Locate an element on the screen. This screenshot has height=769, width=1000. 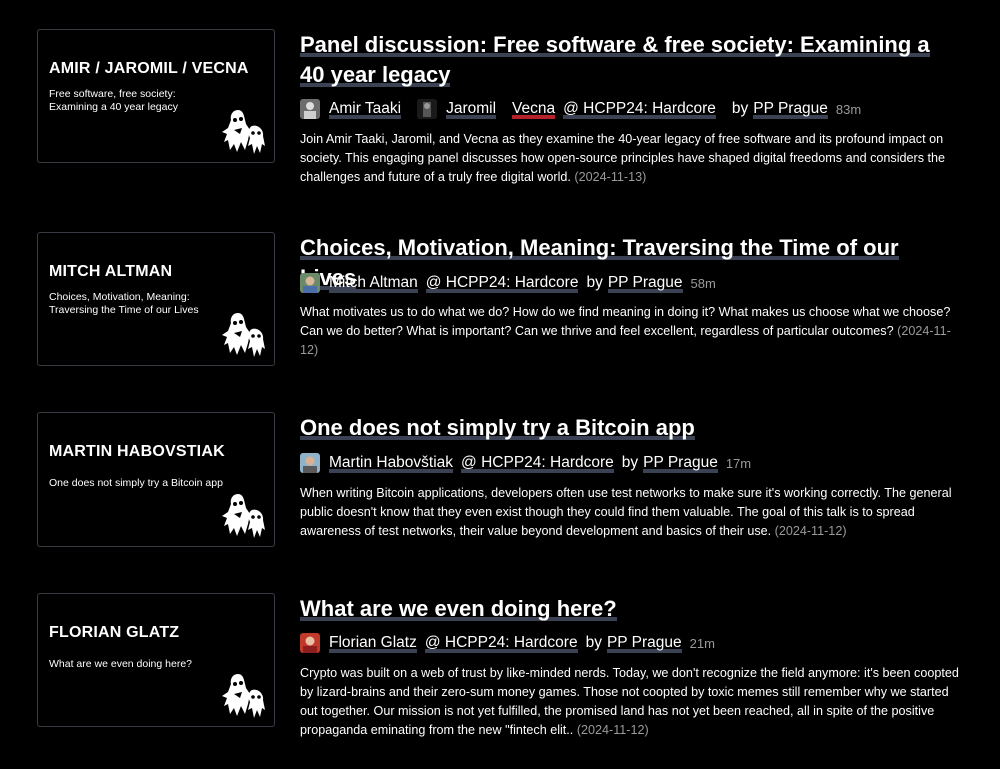
thumbnail-subtitle: One does not simply try a Bitcoin app is located at coordinates (136, 483).